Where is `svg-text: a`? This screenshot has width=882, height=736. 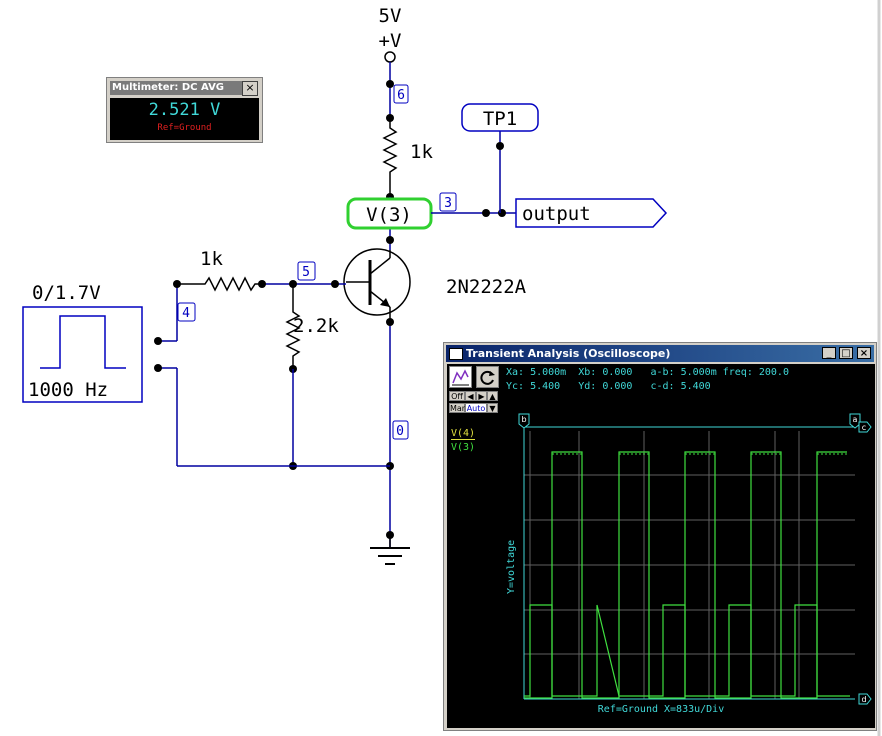
svg-text: a is located at coordinates (855, 419).